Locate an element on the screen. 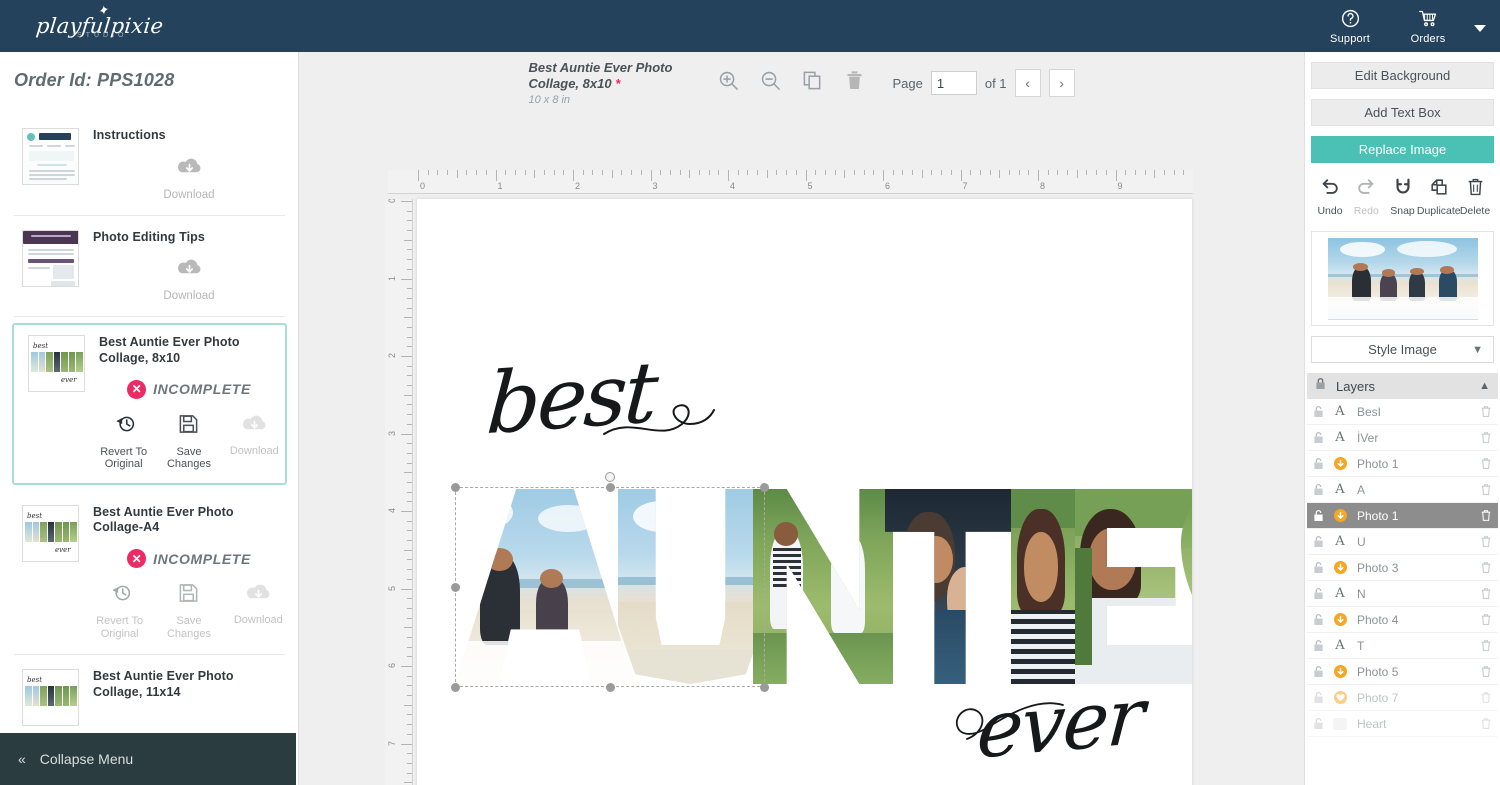 The image size is (1500, 785). resize-handle-br is located at coordinates (764, 687).